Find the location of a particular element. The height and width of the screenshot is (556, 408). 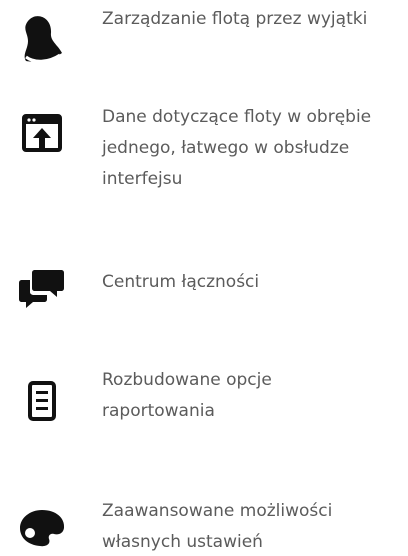

feature-text: Zarządzanie flotą przez wyjątki is located at coordinates (235, 19).